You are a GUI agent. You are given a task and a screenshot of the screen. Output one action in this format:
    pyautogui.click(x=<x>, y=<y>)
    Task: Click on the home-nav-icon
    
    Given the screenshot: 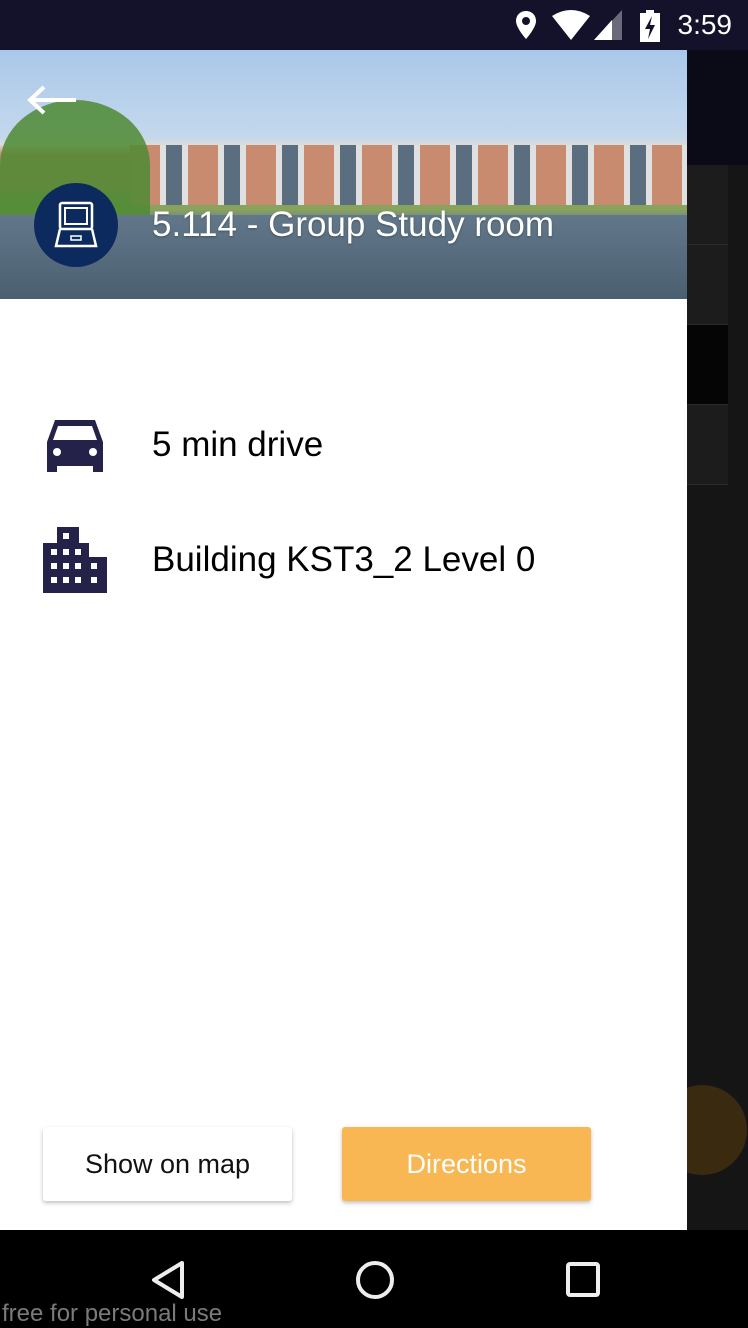 What is the action you would take?
    pyautogui.click(x=375, y=1280)
    